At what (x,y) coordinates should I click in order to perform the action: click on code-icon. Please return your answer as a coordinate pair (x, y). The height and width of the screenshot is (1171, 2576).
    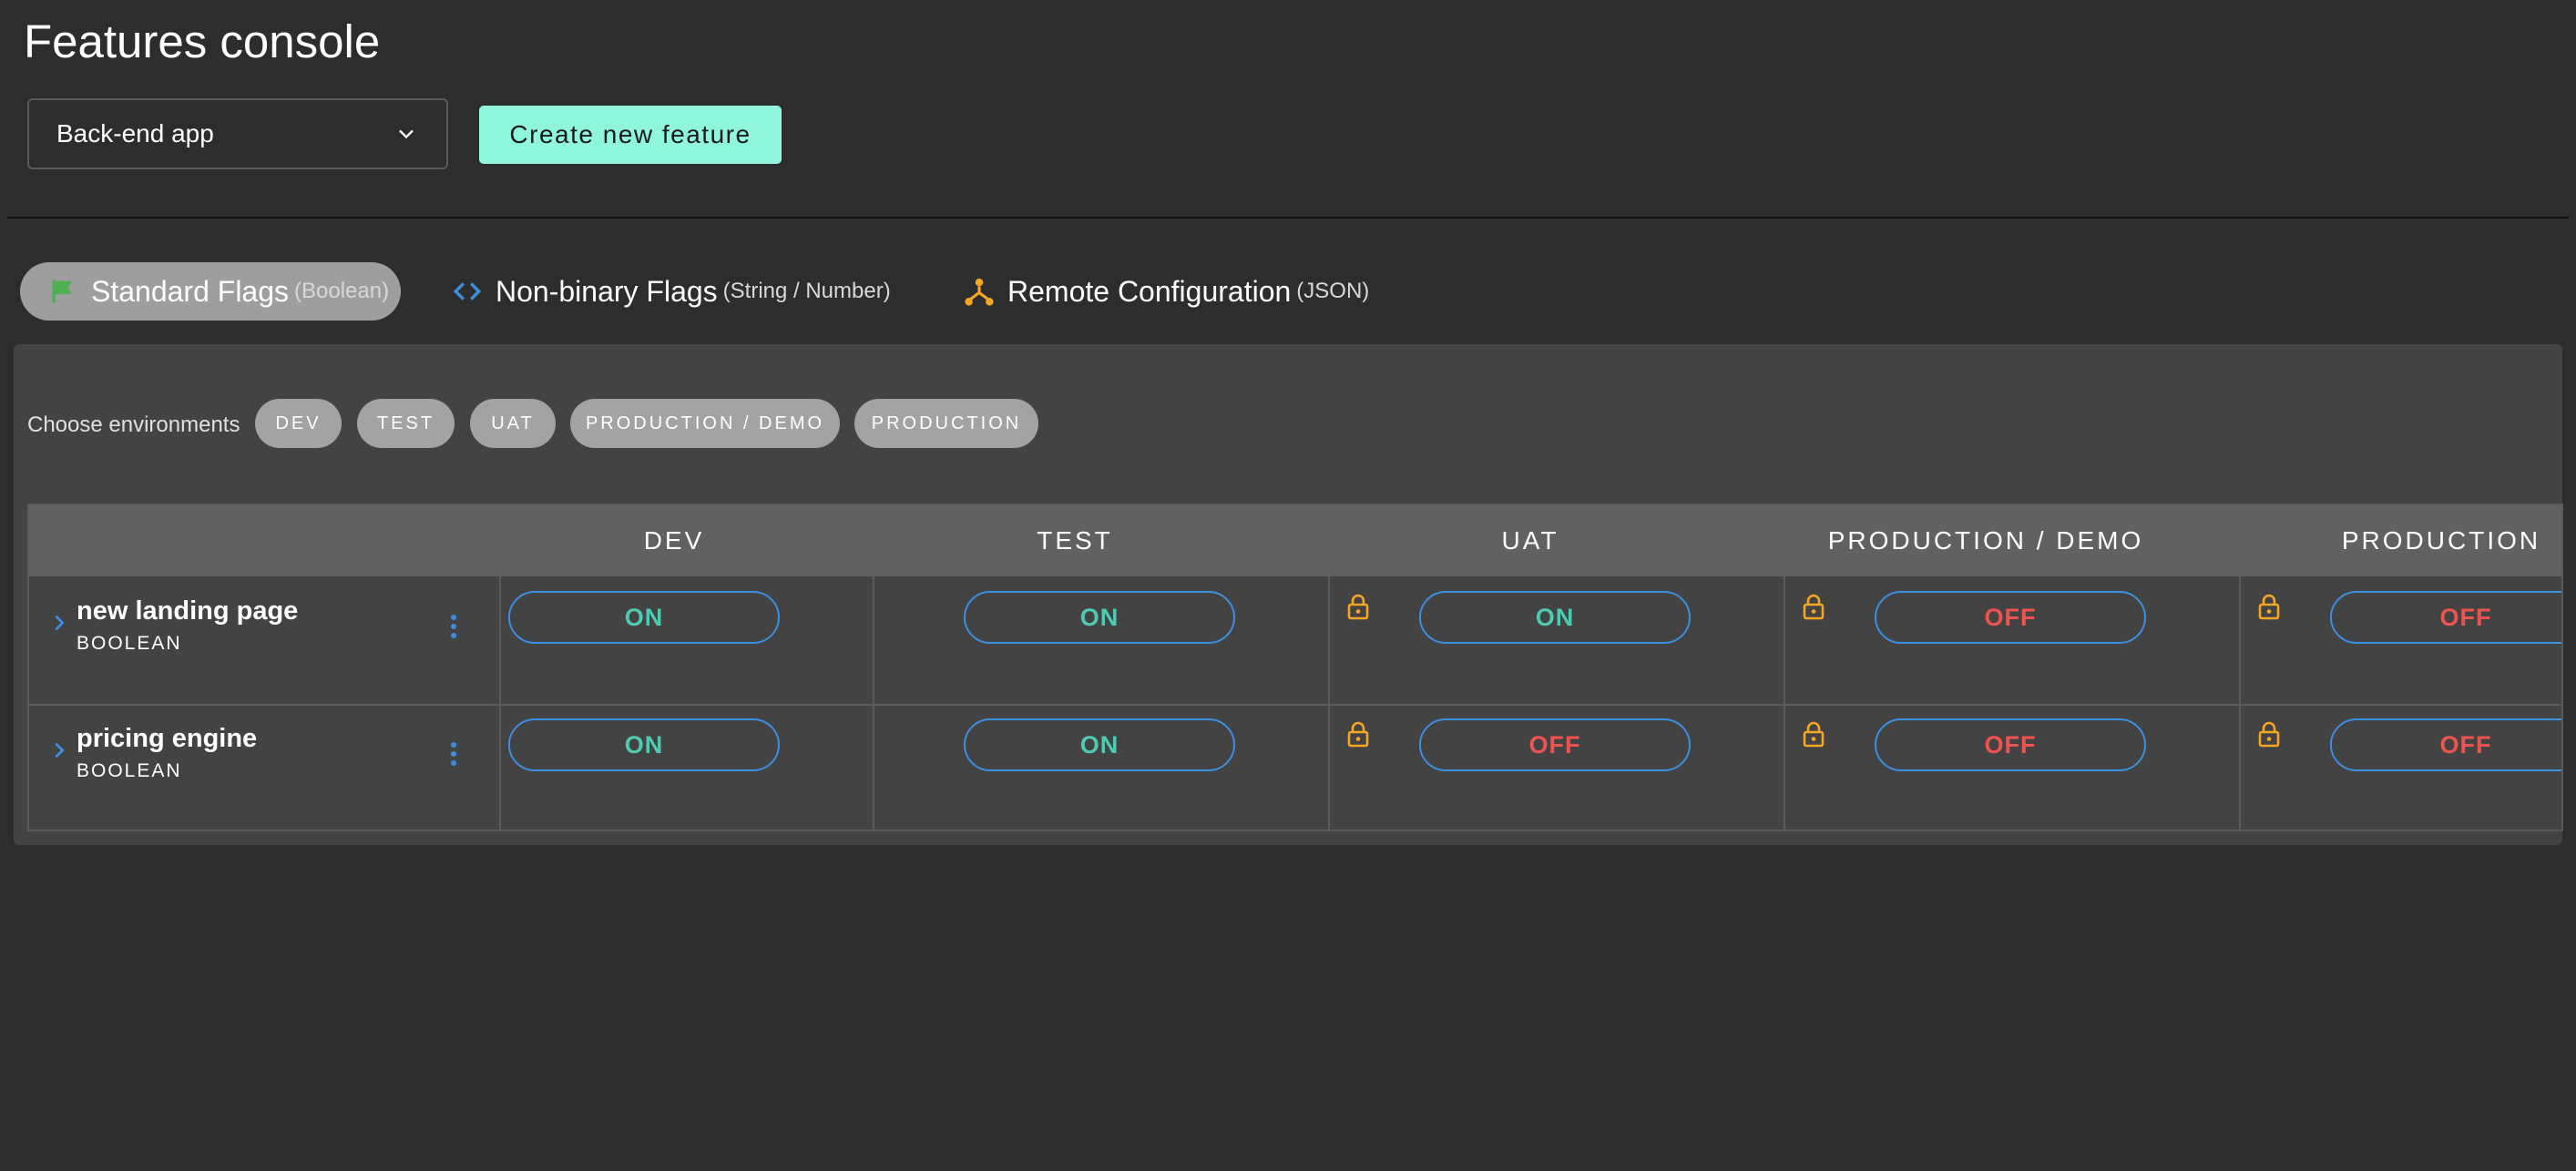
    Looking at the image, I should click on (467, 291).